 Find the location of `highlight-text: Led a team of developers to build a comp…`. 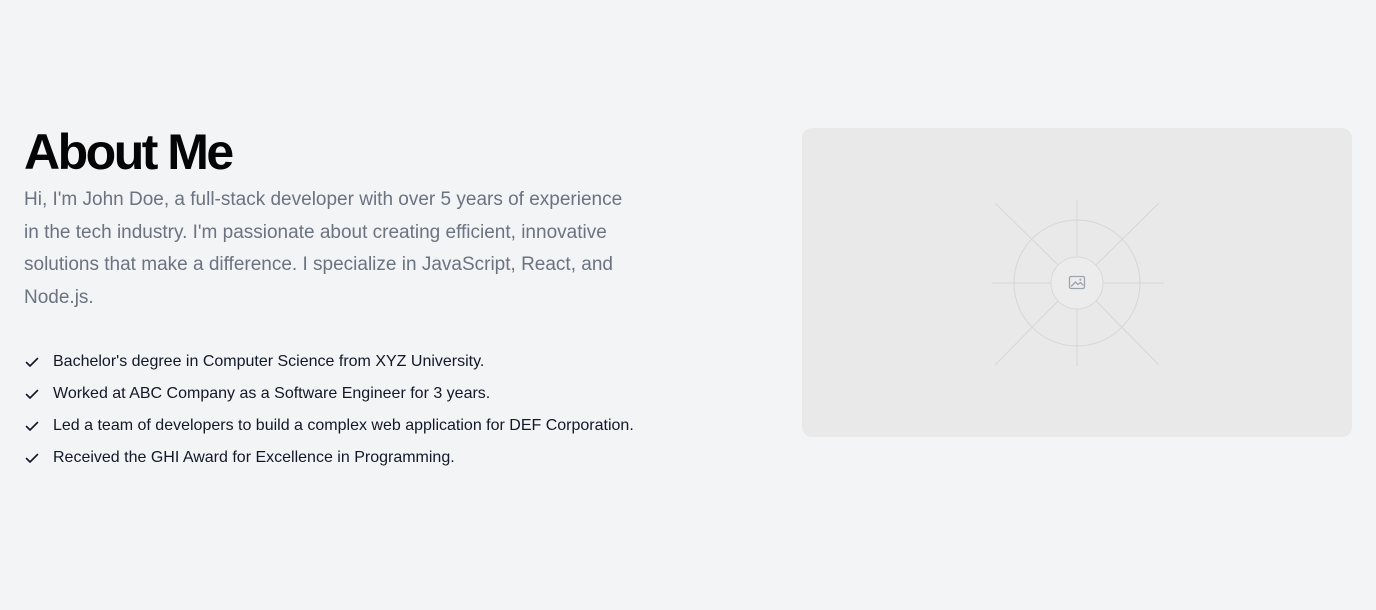

highlight-text: Led a team of developers to build a comp… is located at coordinates (343, 425).